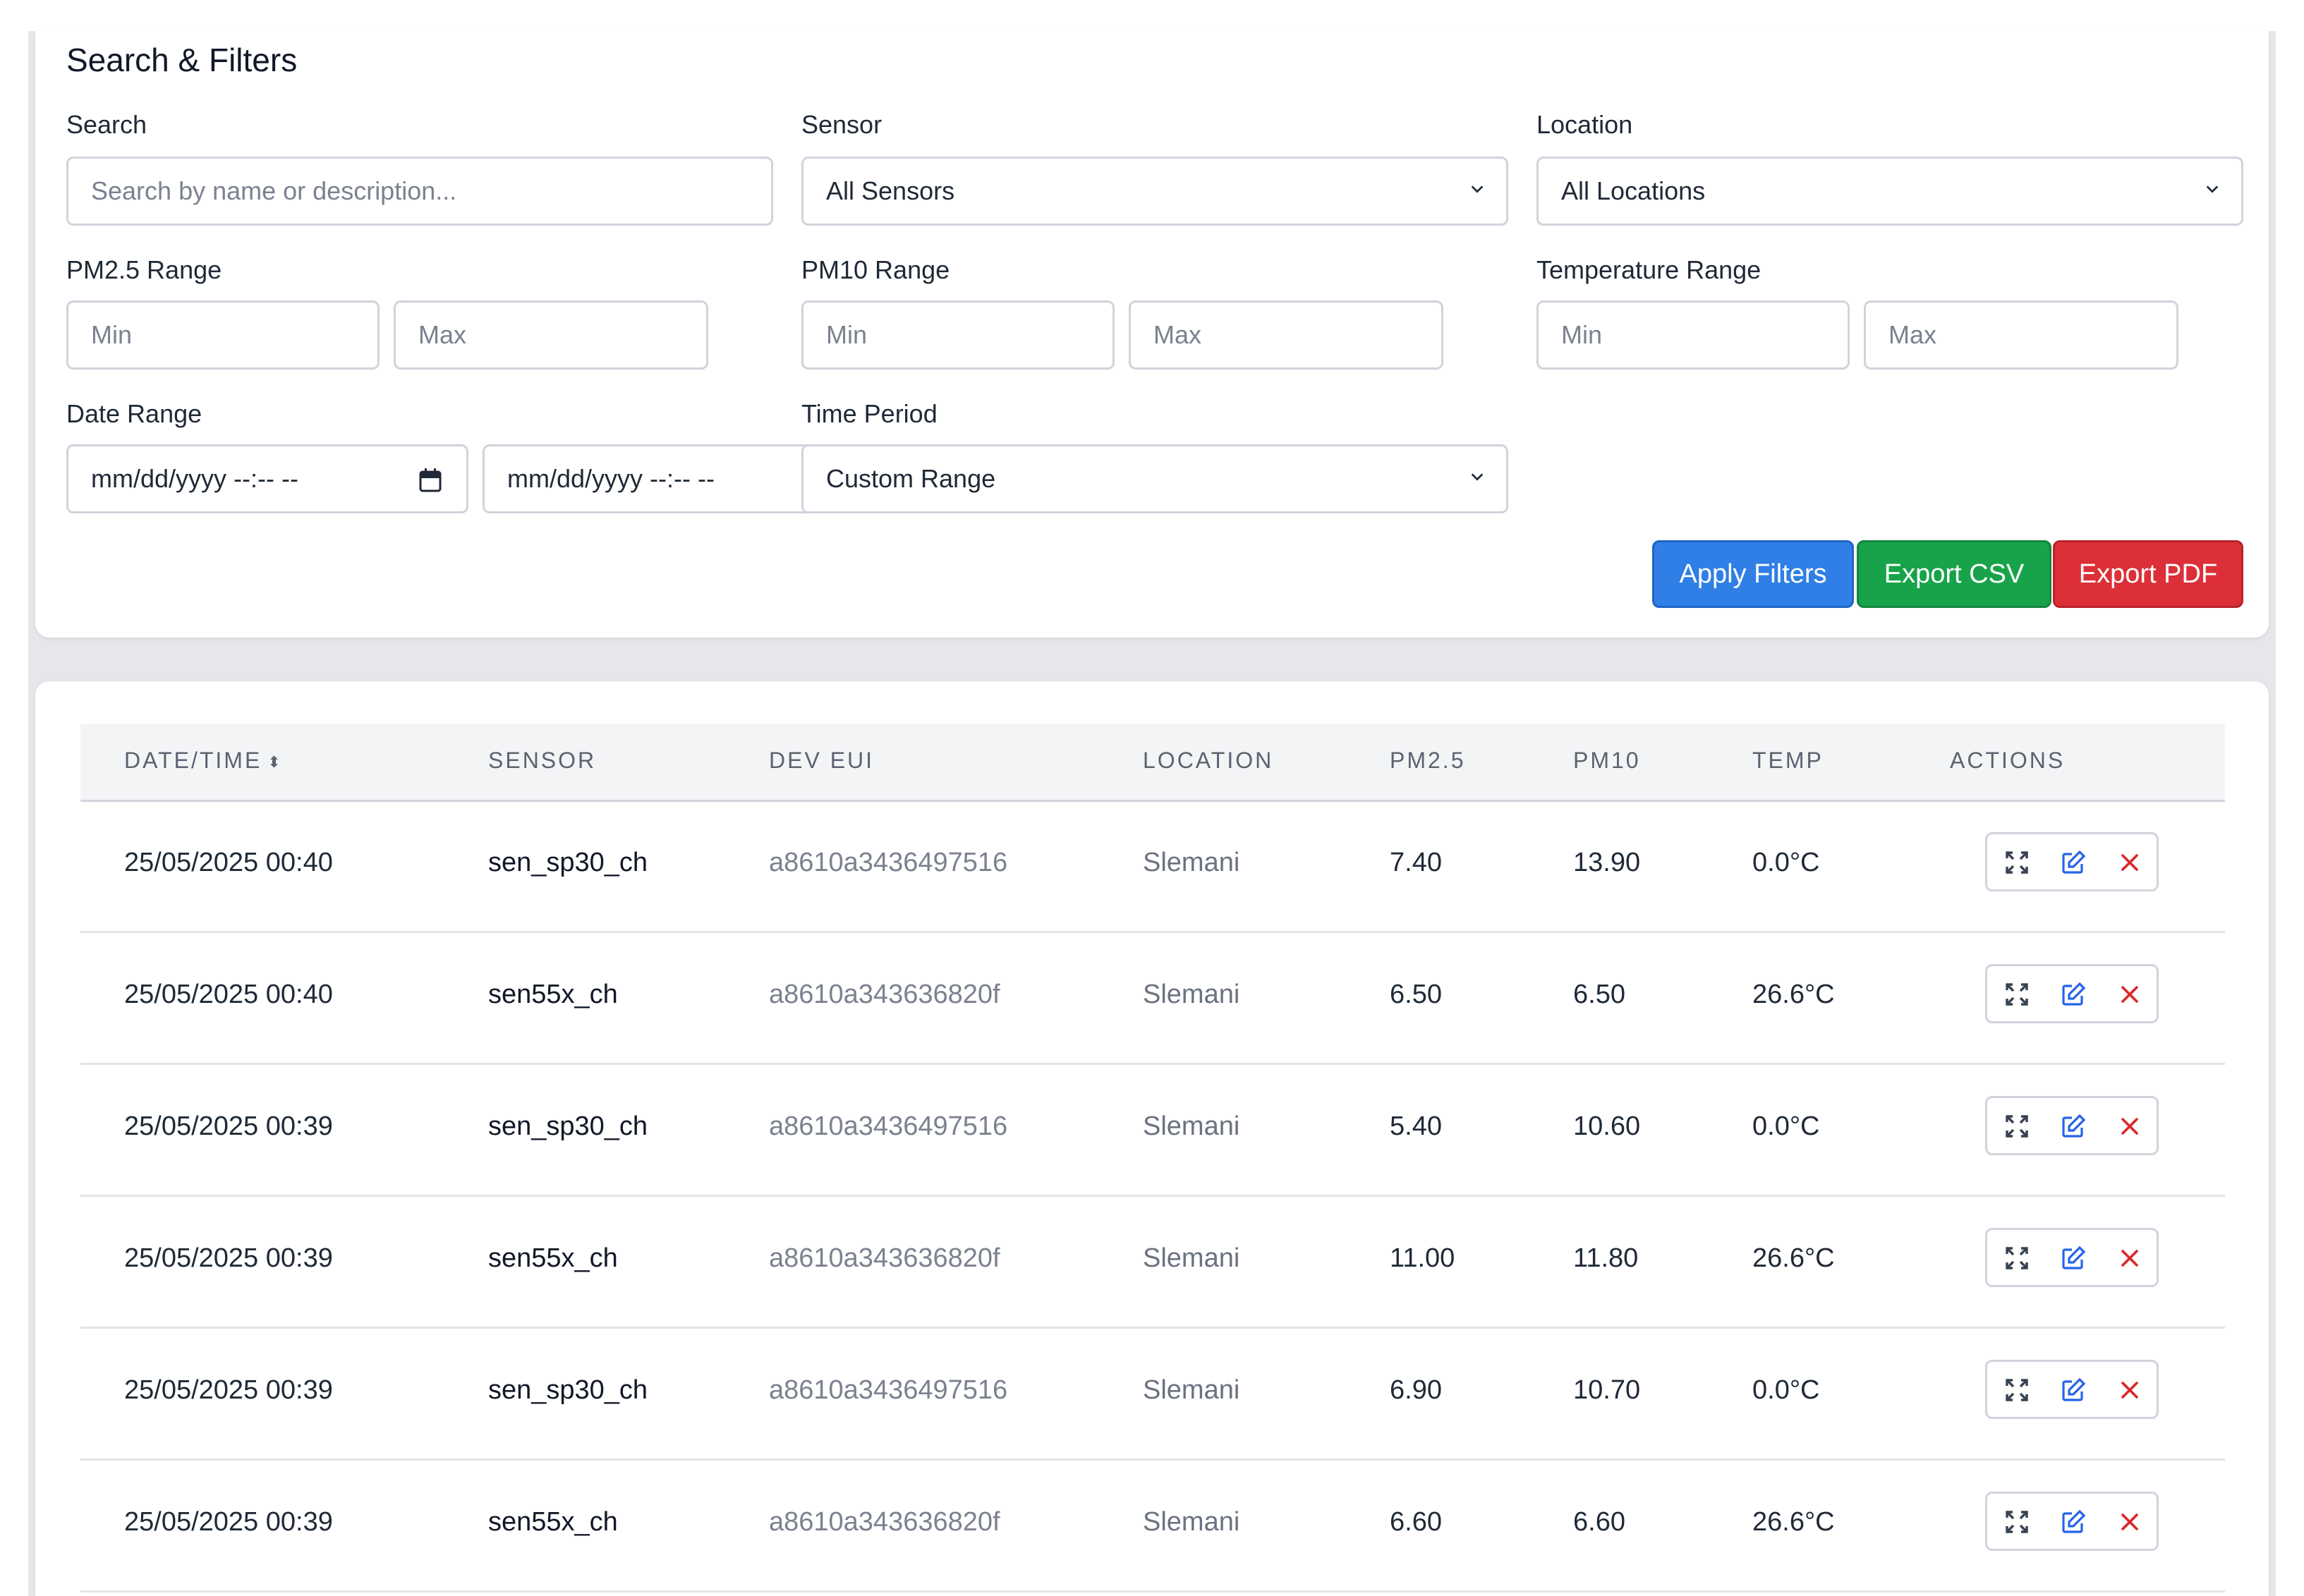 This screenshot has height=1596, width=2304. What do you see at coordinates (870, 414) in the screenshot?
I see `time-period-label: Time Period` at bounding box center [870, 414].